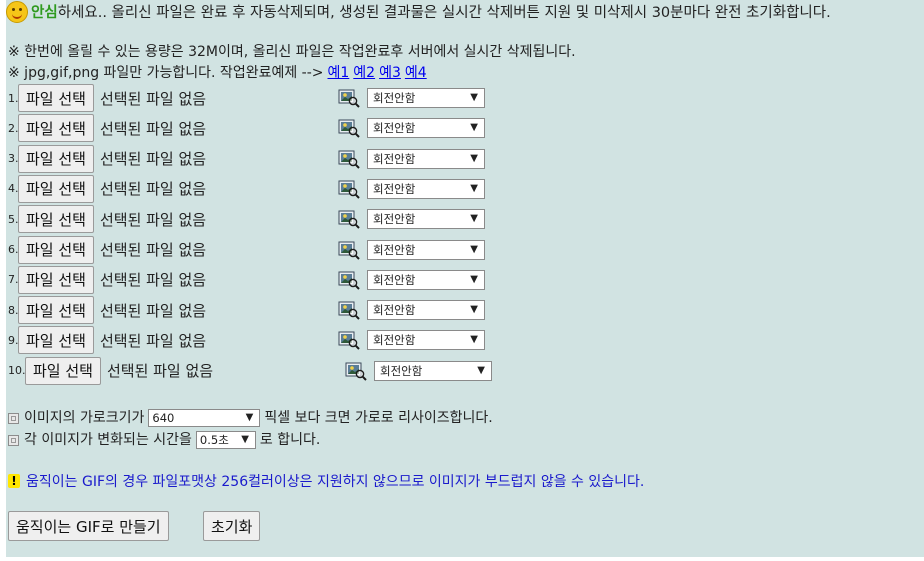 The image size is (924, 561). I want to click on width-select-value: 640, so click(163, 418).